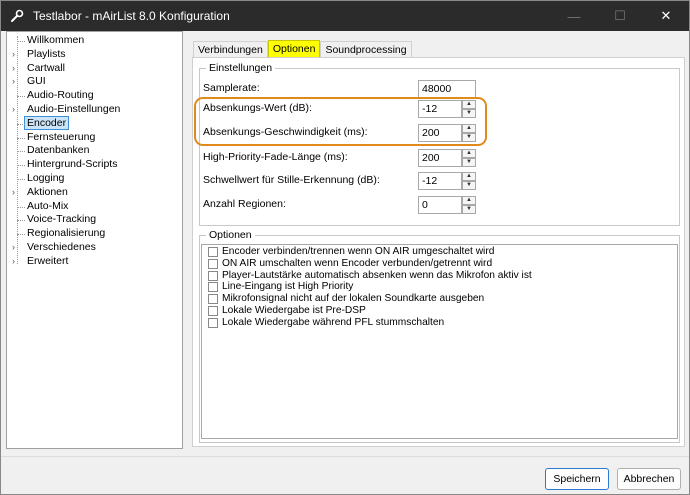 Image resolution: width=690 pixels, height=495 pixels. I want to click on sidebar-item-audio-einstellungen: › Audio-Einstellungen, so click(94, 110).